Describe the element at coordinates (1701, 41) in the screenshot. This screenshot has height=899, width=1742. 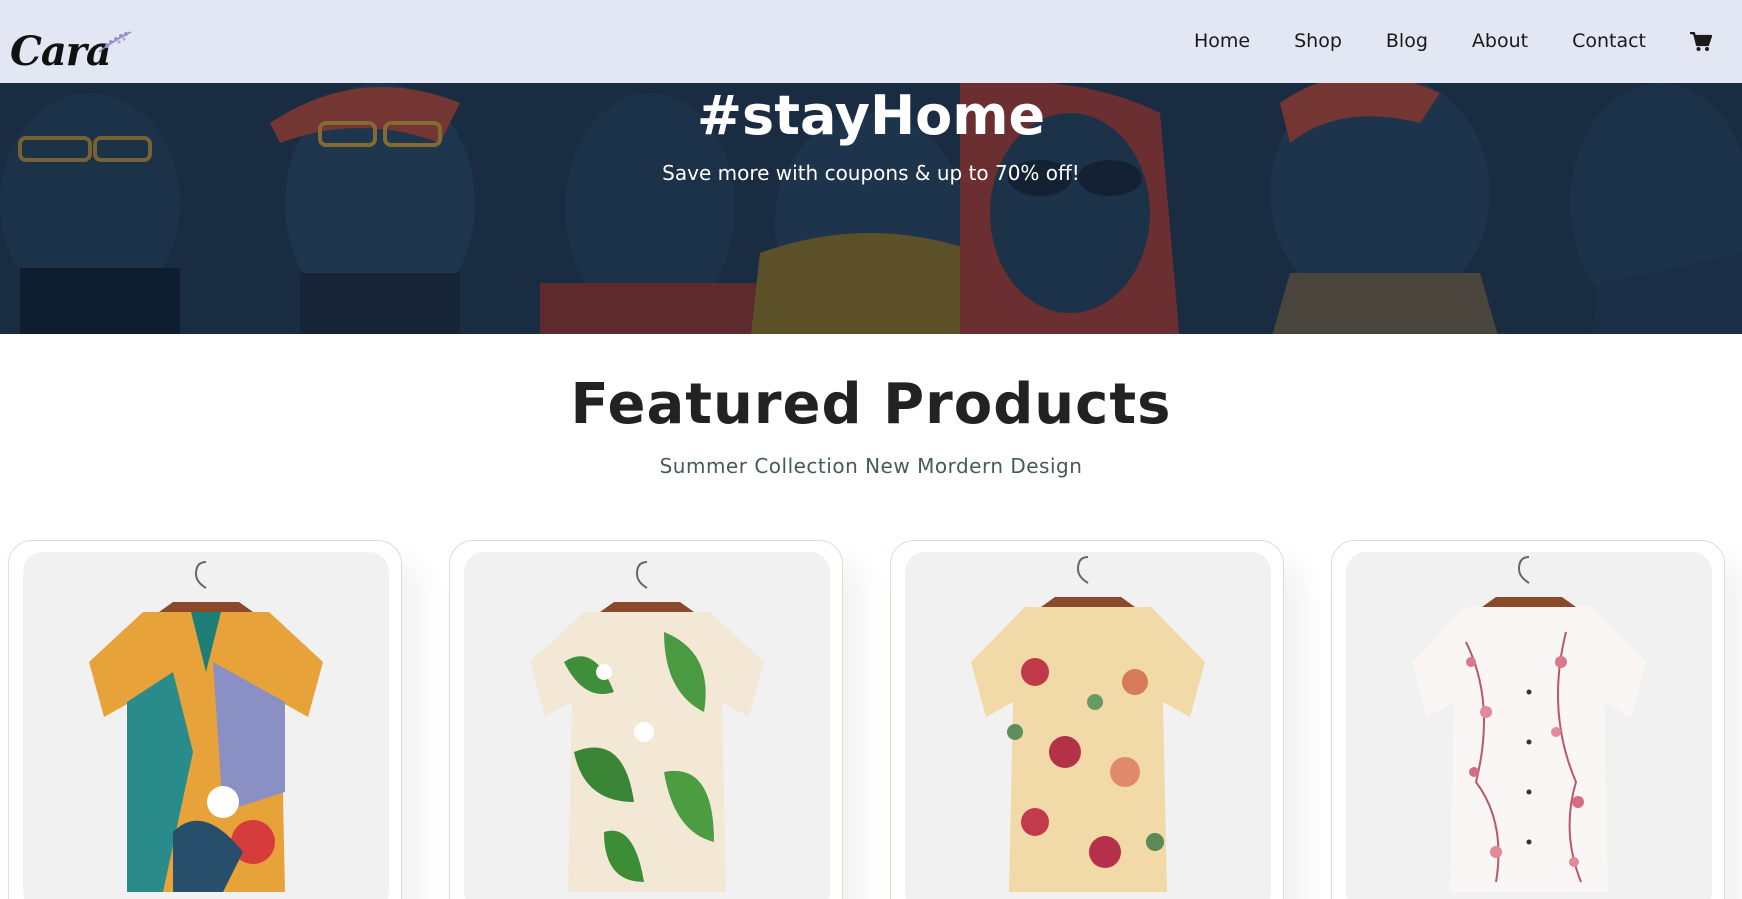
I see `shopping-cart-icon` at that location.